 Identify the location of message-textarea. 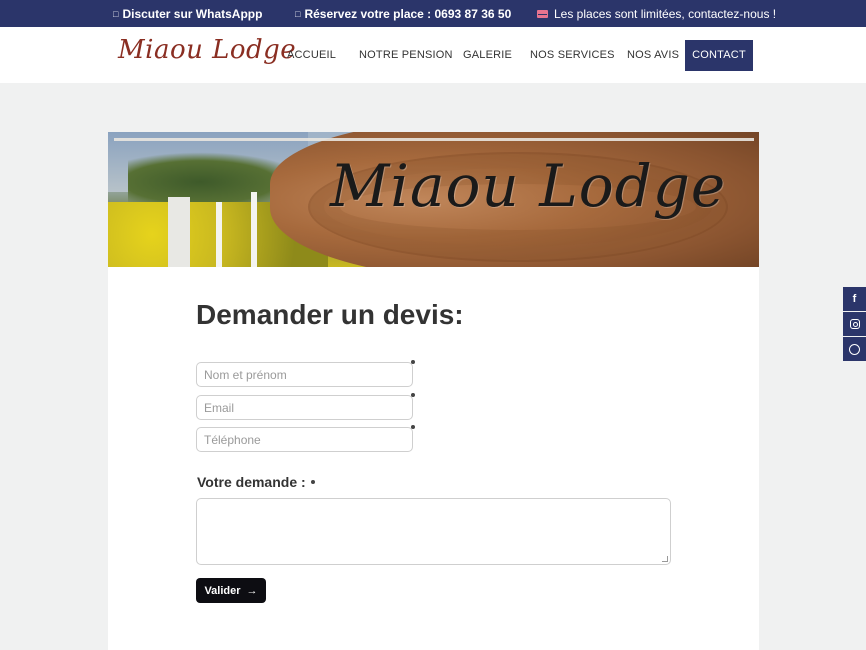
(433, 531).